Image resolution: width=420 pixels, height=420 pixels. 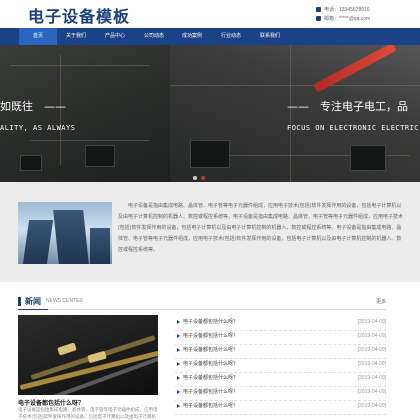 What do you see at coordinates (202, 309) in the screenshot?
I see `news-divider` at bounding box center [202, 309].